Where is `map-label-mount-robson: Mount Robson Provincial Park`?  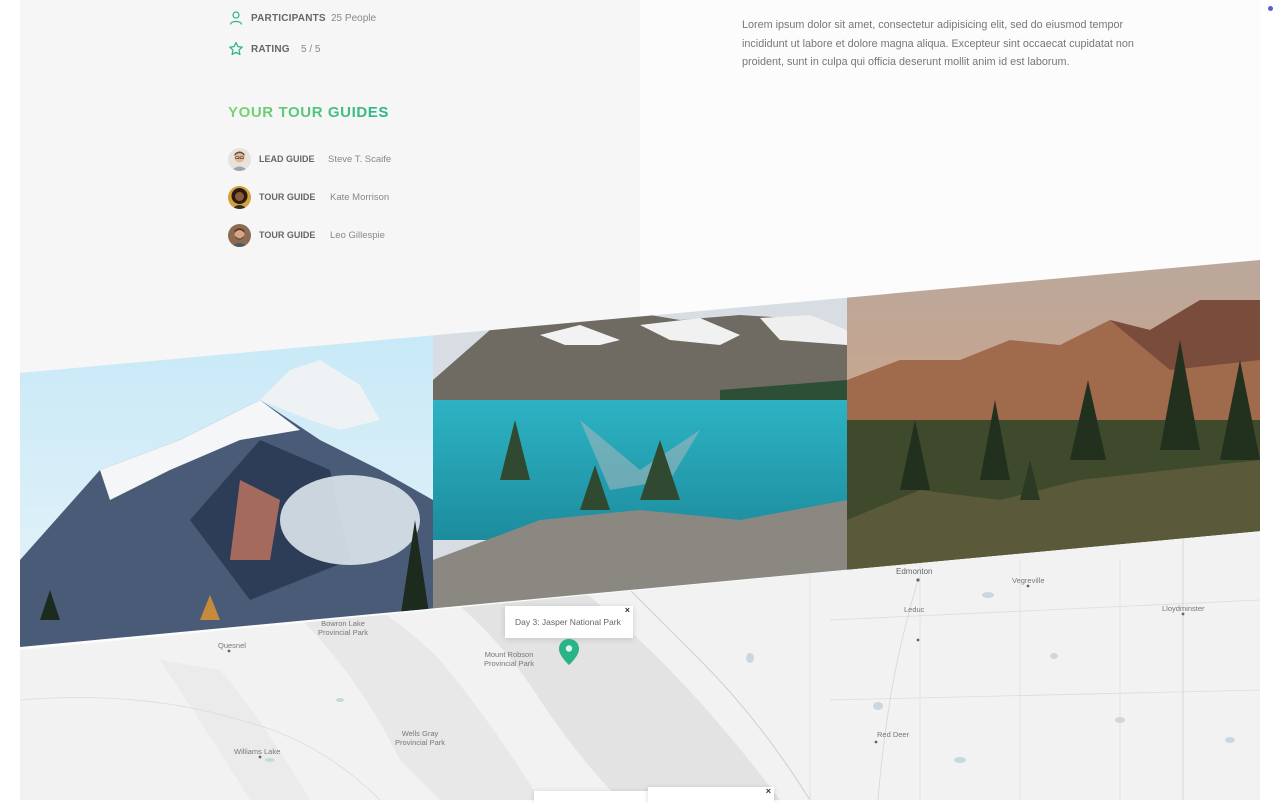
map-label-mount-robson: Mount Robson Provincial Park is located at coordinates (509, 659).